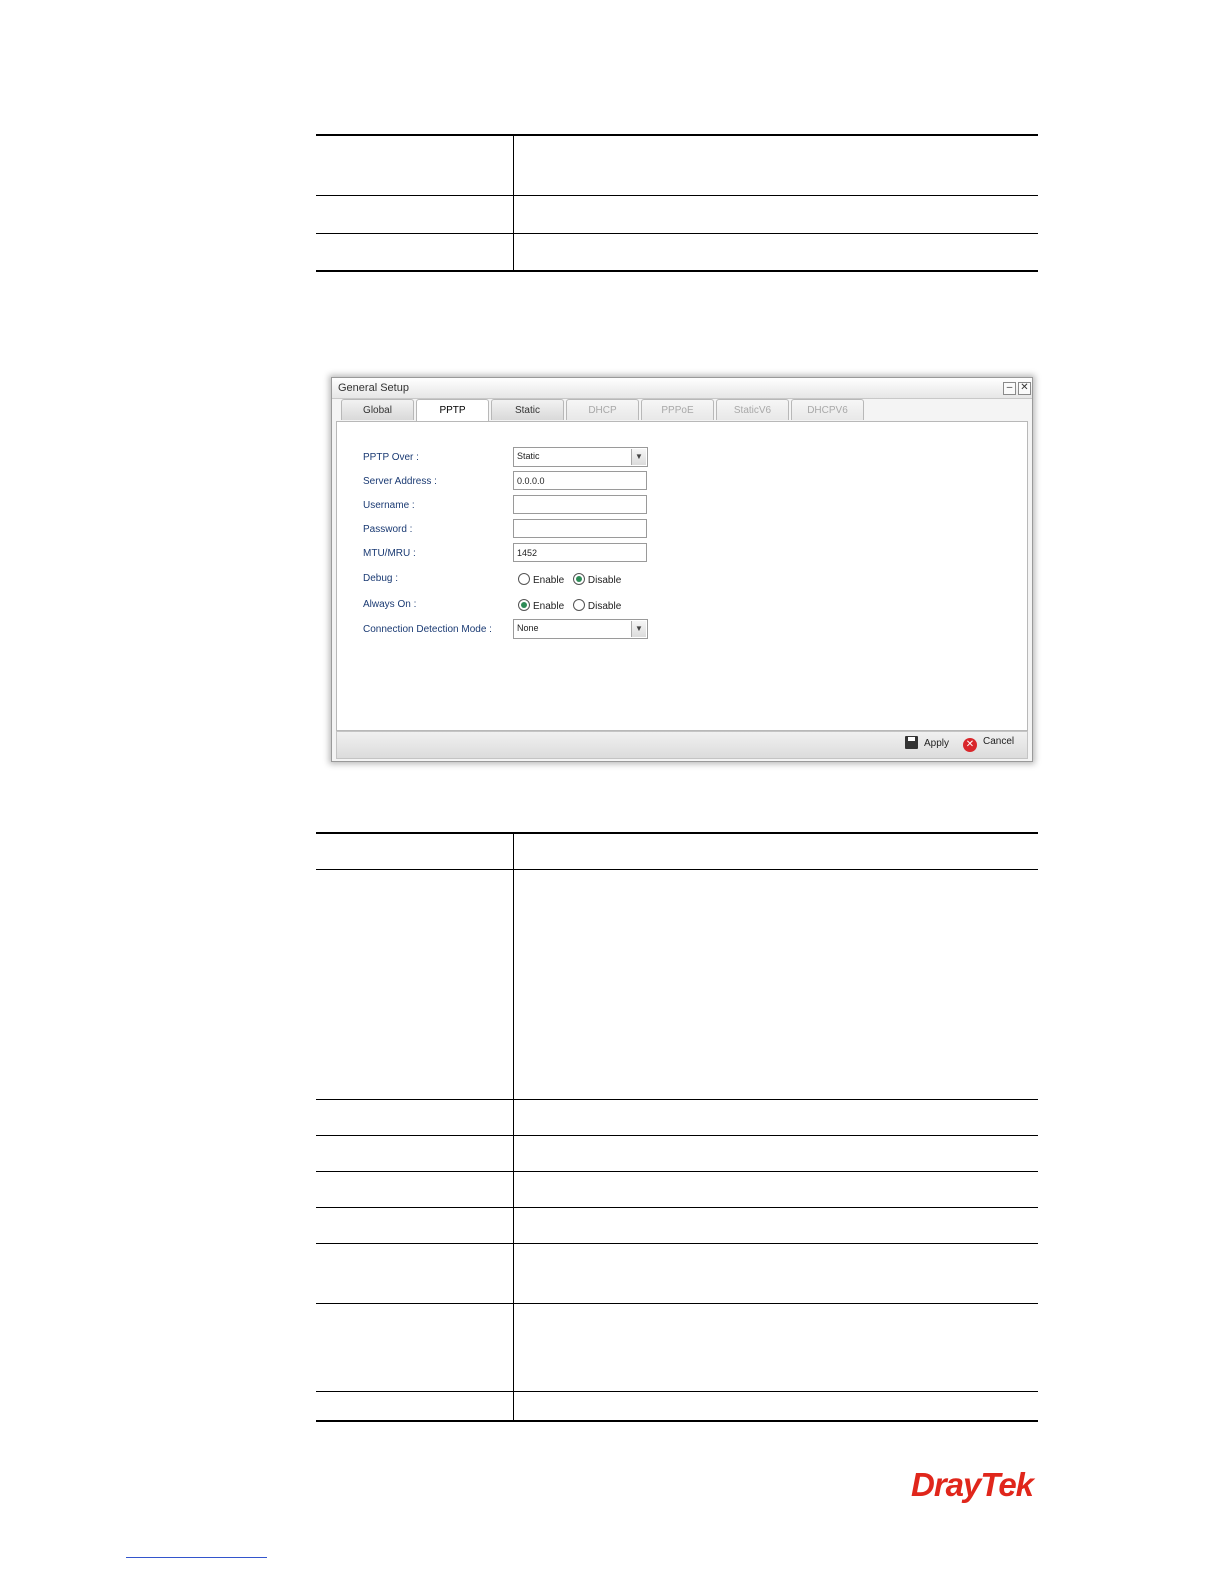 The height and width of the screenshot is (1584, 1224). What do you see at coordinates (373, 388) in the screenshot?
I see `dialog-title: General Setup` at bounding box center [373, 388].